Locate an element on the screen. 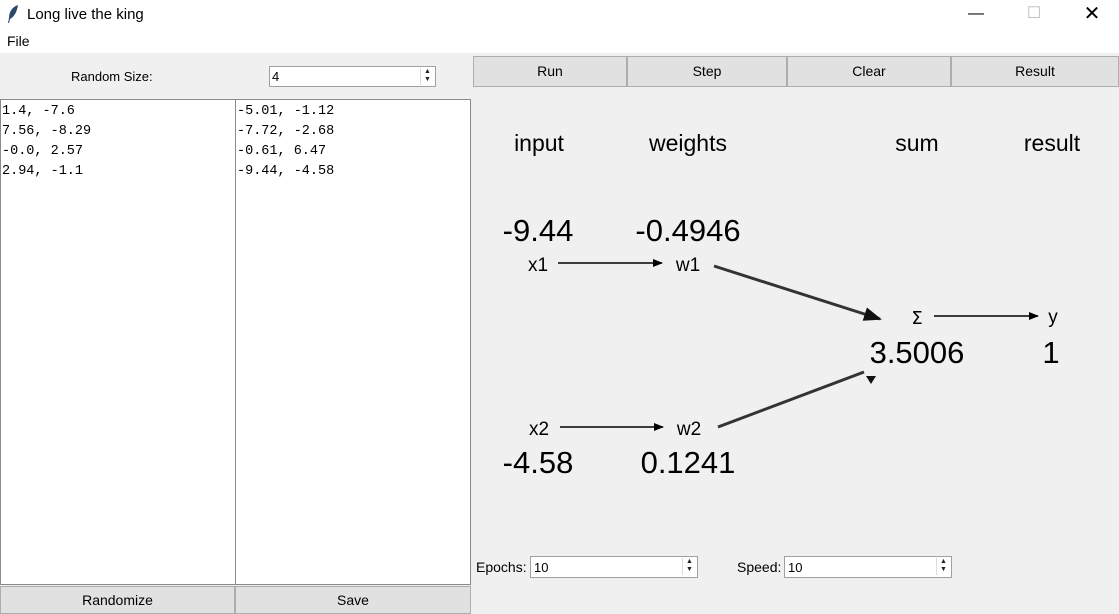 Image resolution: width=1119 pixels, height=614 pixels. w2-value: 0.1241 is located at coordinates (688, 462).